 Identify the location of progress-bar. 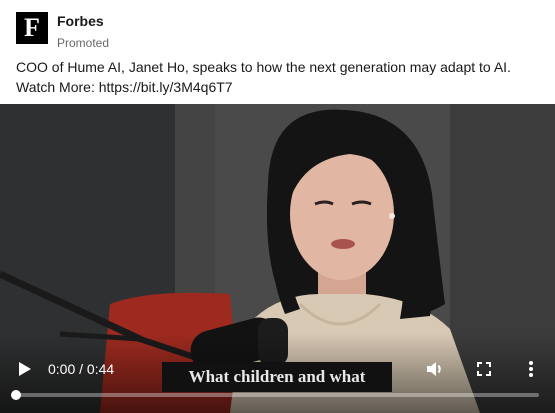
(275, 395).